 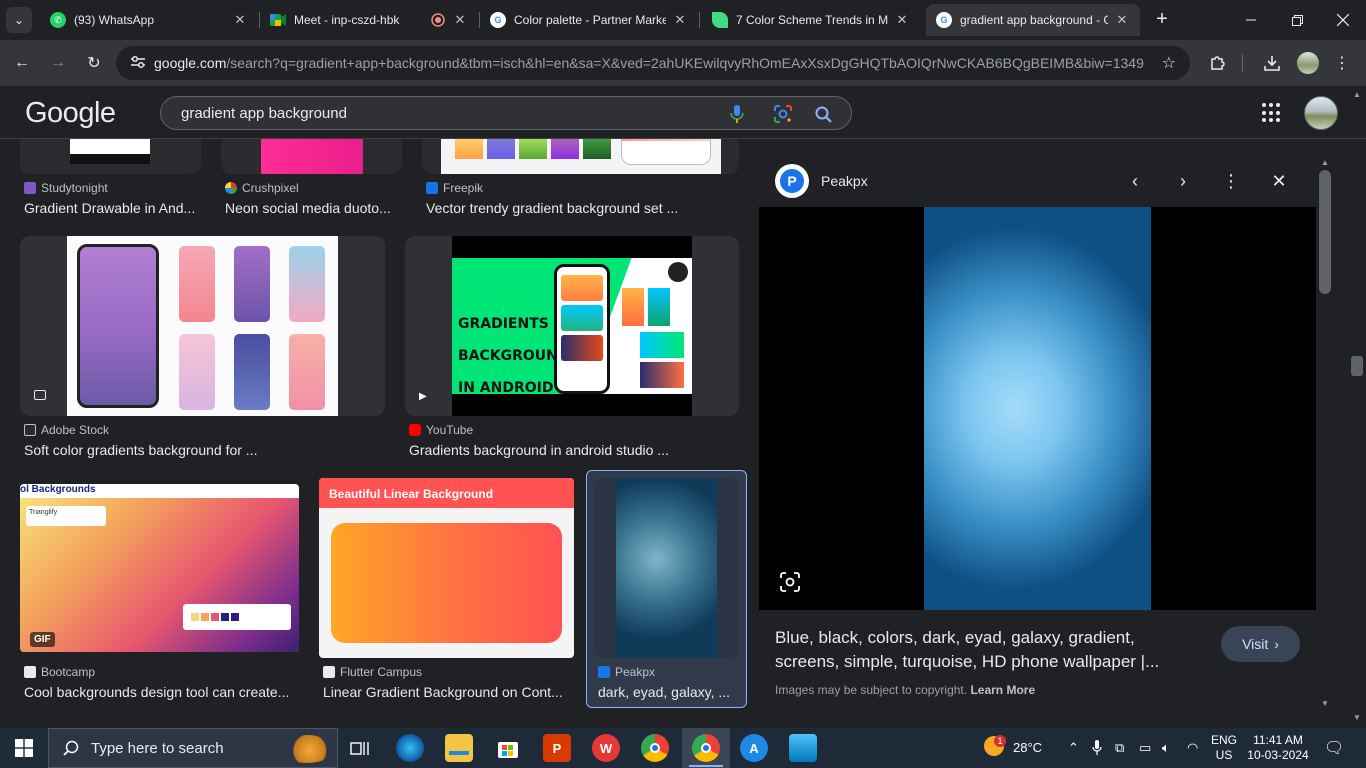 I want to click on volume-icon: 🔈︎, so click(x=1166, y=748).